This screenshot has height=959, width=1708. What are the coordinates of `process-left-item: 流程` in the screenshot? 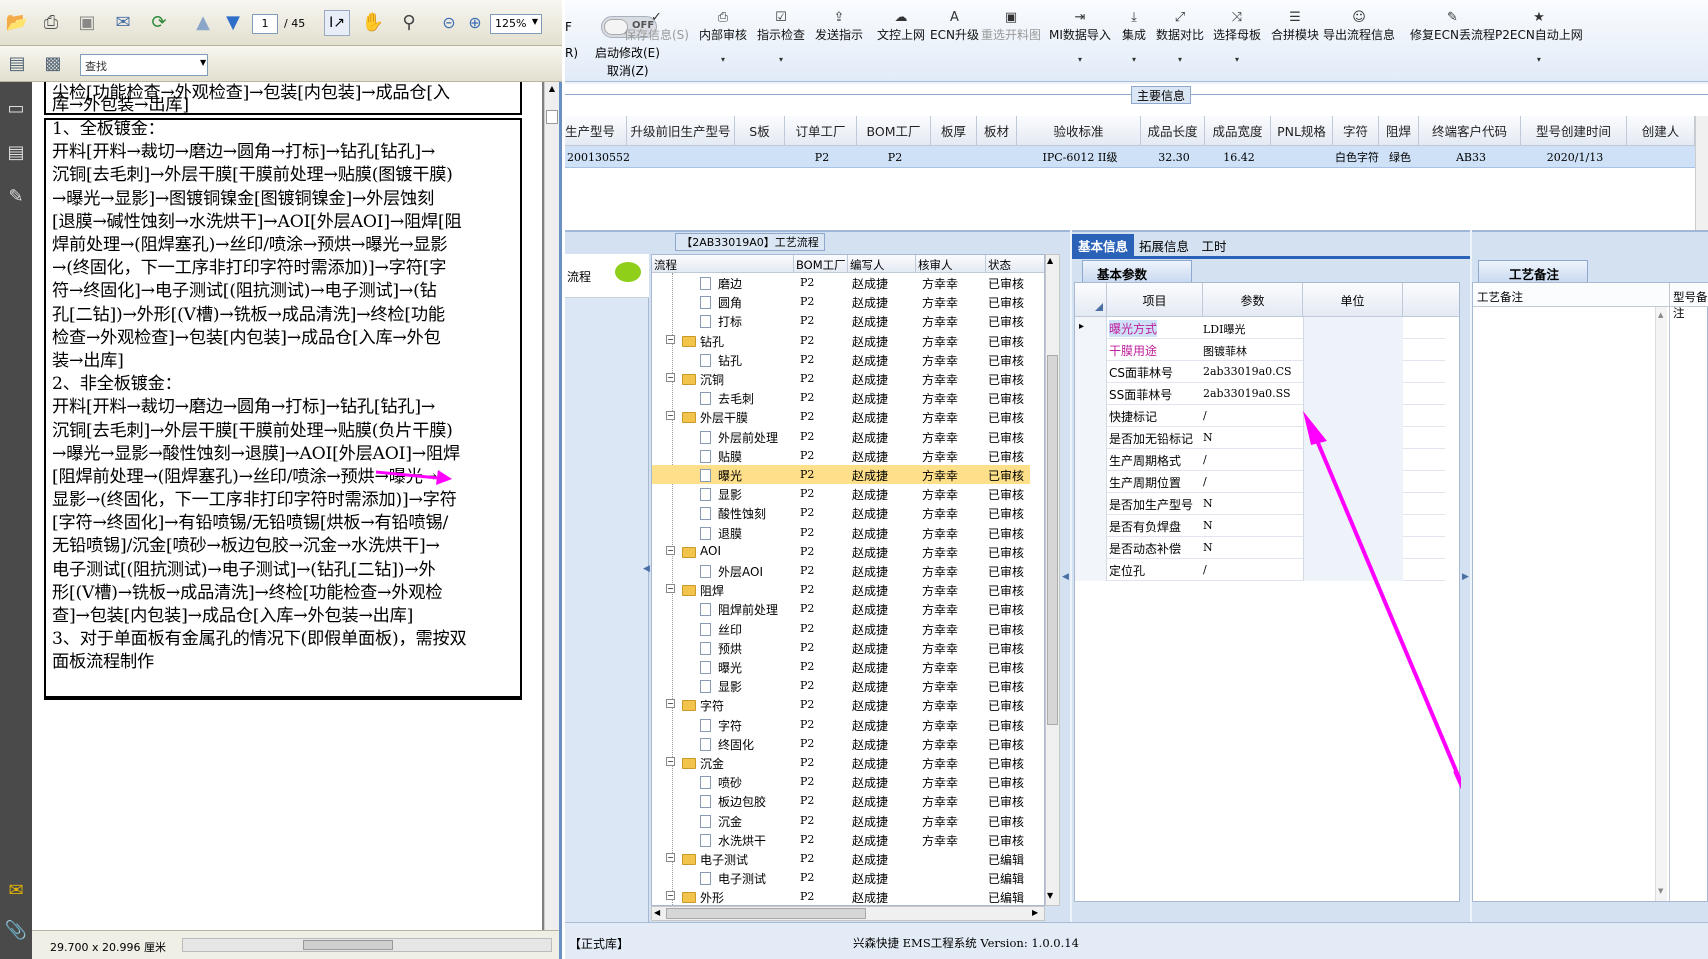 It's located at (607, 276).